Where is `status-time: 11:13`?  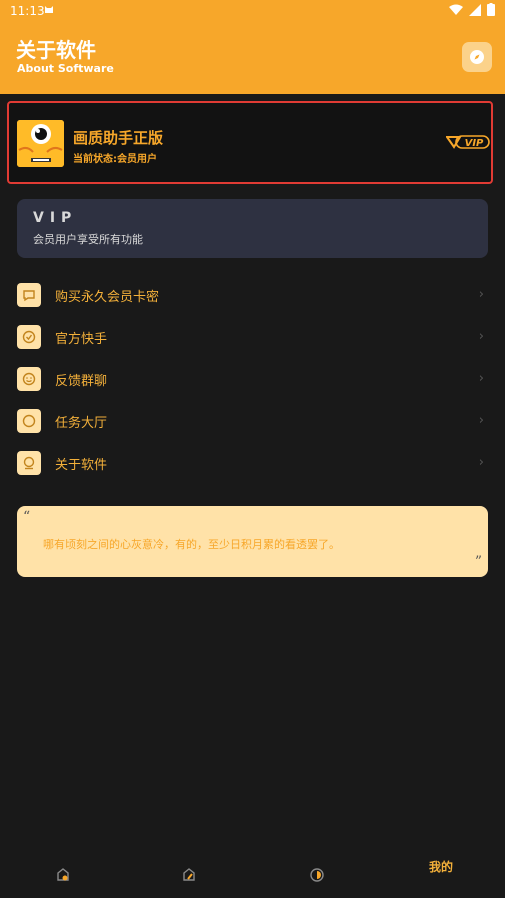
status-time: 11:13 is located at coordinates (27, 11).